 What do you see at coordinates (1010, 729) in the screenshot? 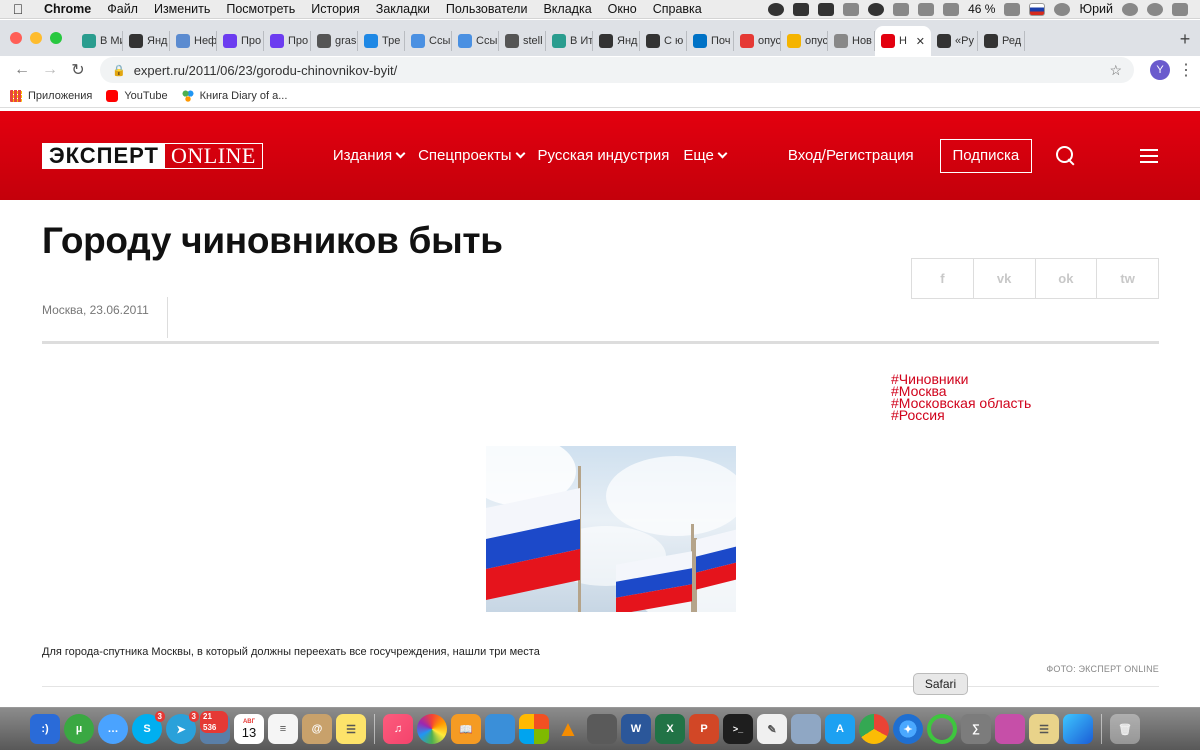
I see `screen-app-icon` at bounding box center [1010, 729].